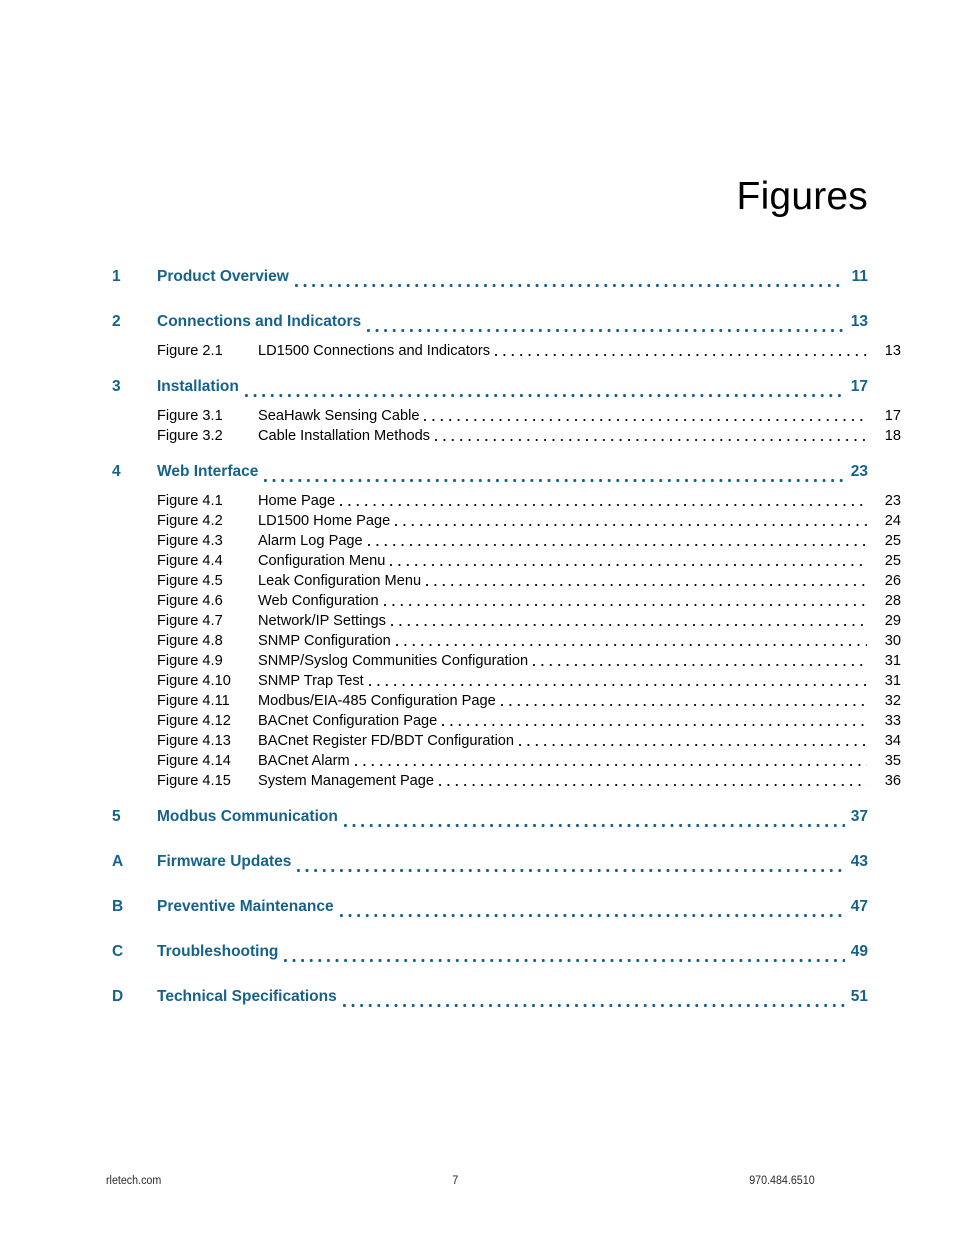 Image resolution: width=954 pixels, height=1235 pixels. I want to click on toc-figure-page-number: 23, so click(892, 501).